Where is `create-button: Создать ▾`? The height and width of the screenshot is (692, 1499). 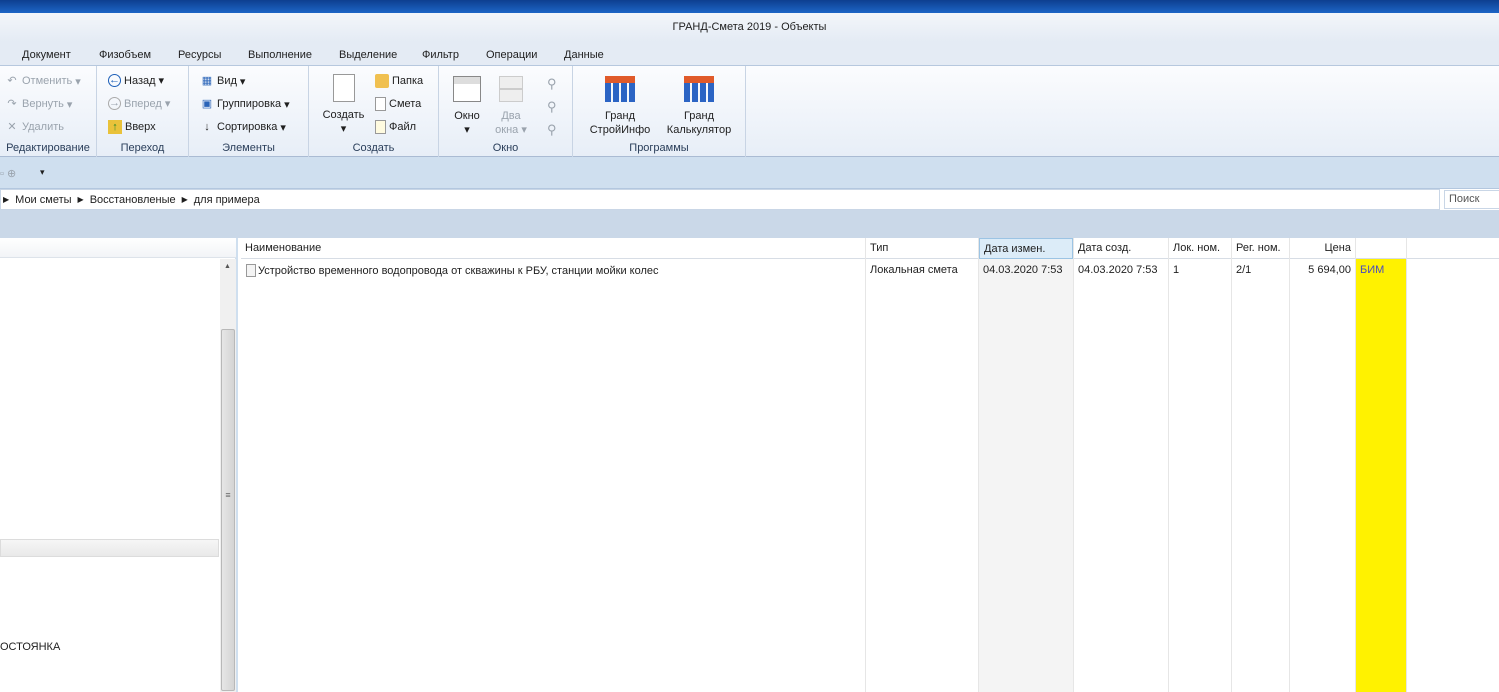
create-button: Создать ▾ is located at coordinates (343, 105).